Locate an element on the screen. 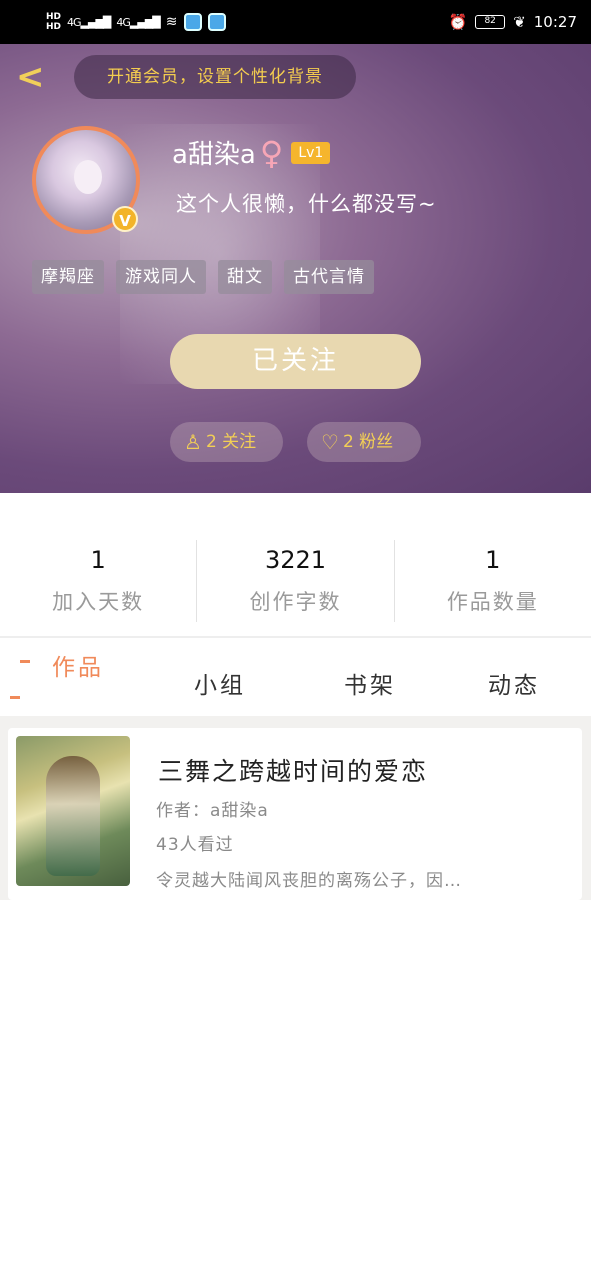 The width and height of the screenshot is (591, 1280). tag-list: 摩羯座 游戏同人 甜文 古代言情 is located at coordinates (203, 277).